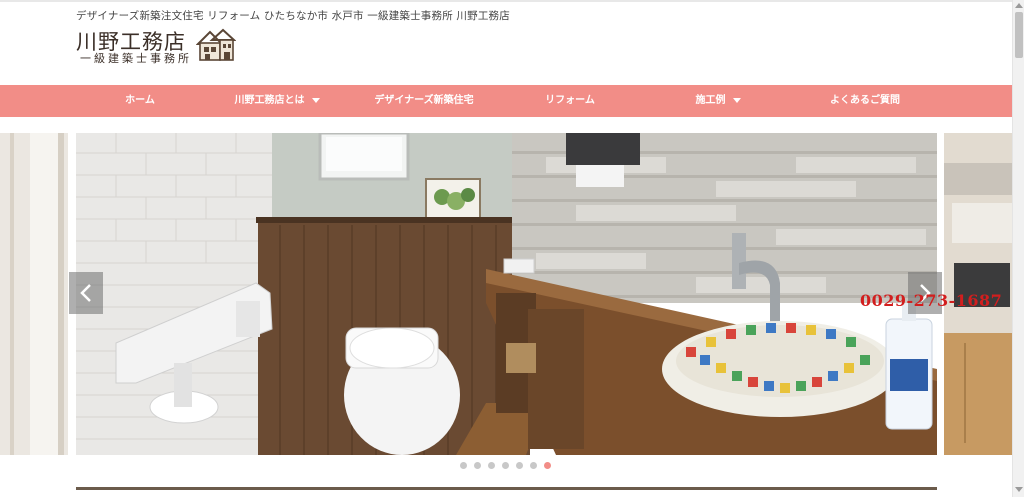  What do you see at coordinates (547, 465) in the screenshot?
I see `slider-dot-active` at bounding box center [547, 465].